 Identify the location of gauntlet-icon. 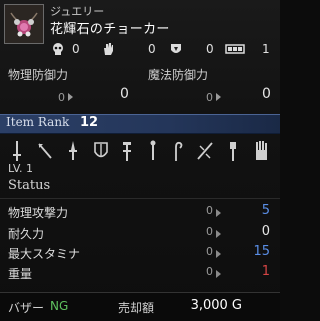
(261, 151).